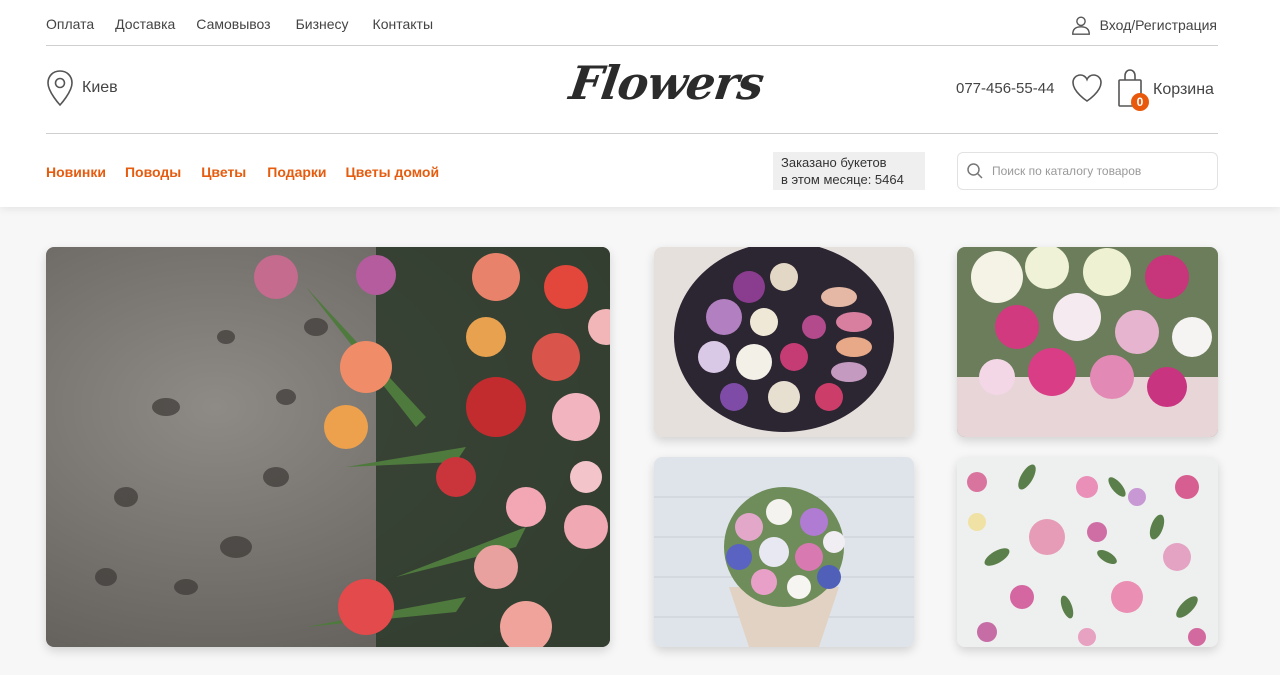 This screenshot has width=1280, height=675. I want to click on login-label: Вход/Регистрация, so click(1158, 25).